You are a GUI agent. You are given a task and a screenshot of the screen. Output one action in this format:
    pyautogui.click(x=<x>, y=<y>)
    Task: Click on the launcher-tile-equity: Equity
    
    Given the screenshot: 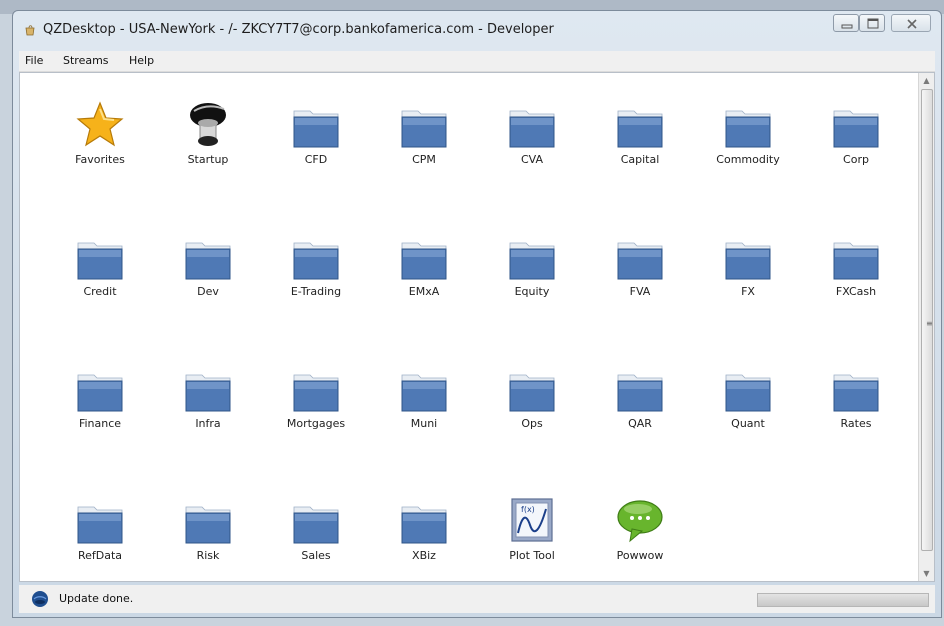 What is the action you would take?
    pyautogui.click(x=532, y=278)
    